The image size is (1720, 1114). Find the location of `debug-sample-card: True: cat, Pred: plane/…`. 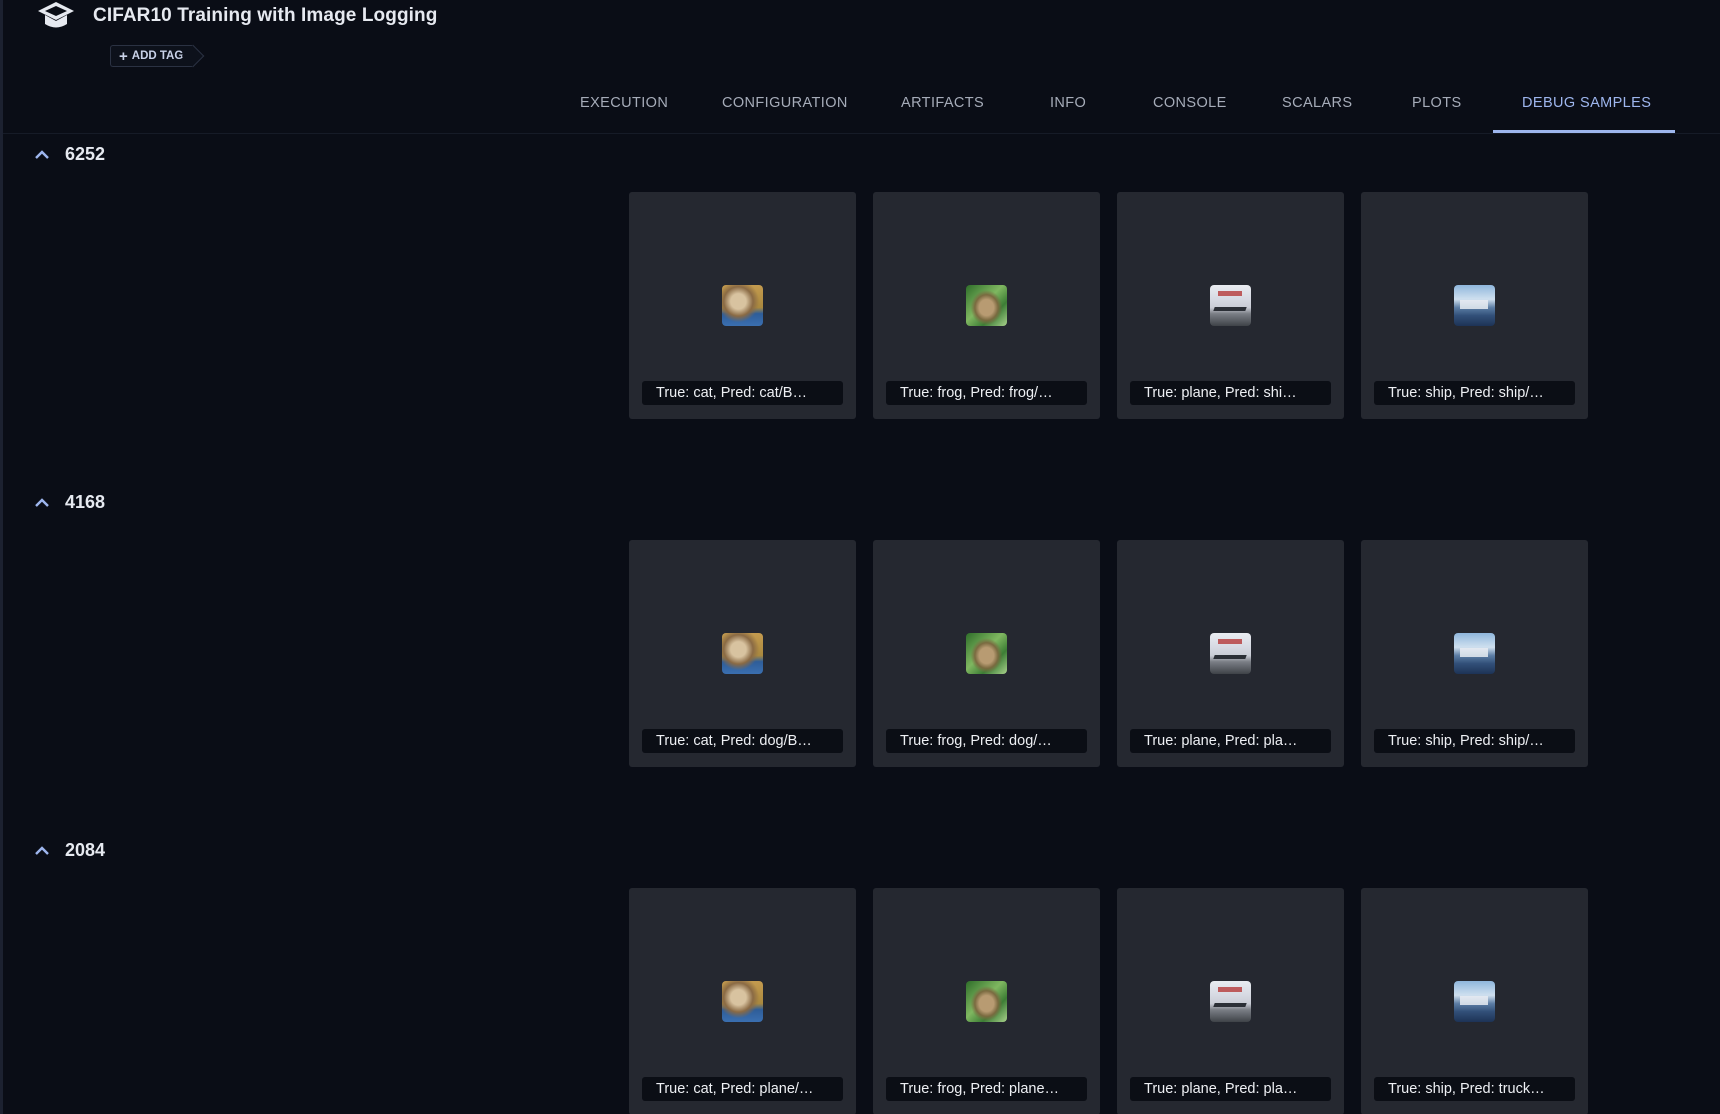

debug-sample-card: True: cat, Pred: plane/… is located at coordinates (742, 1001).